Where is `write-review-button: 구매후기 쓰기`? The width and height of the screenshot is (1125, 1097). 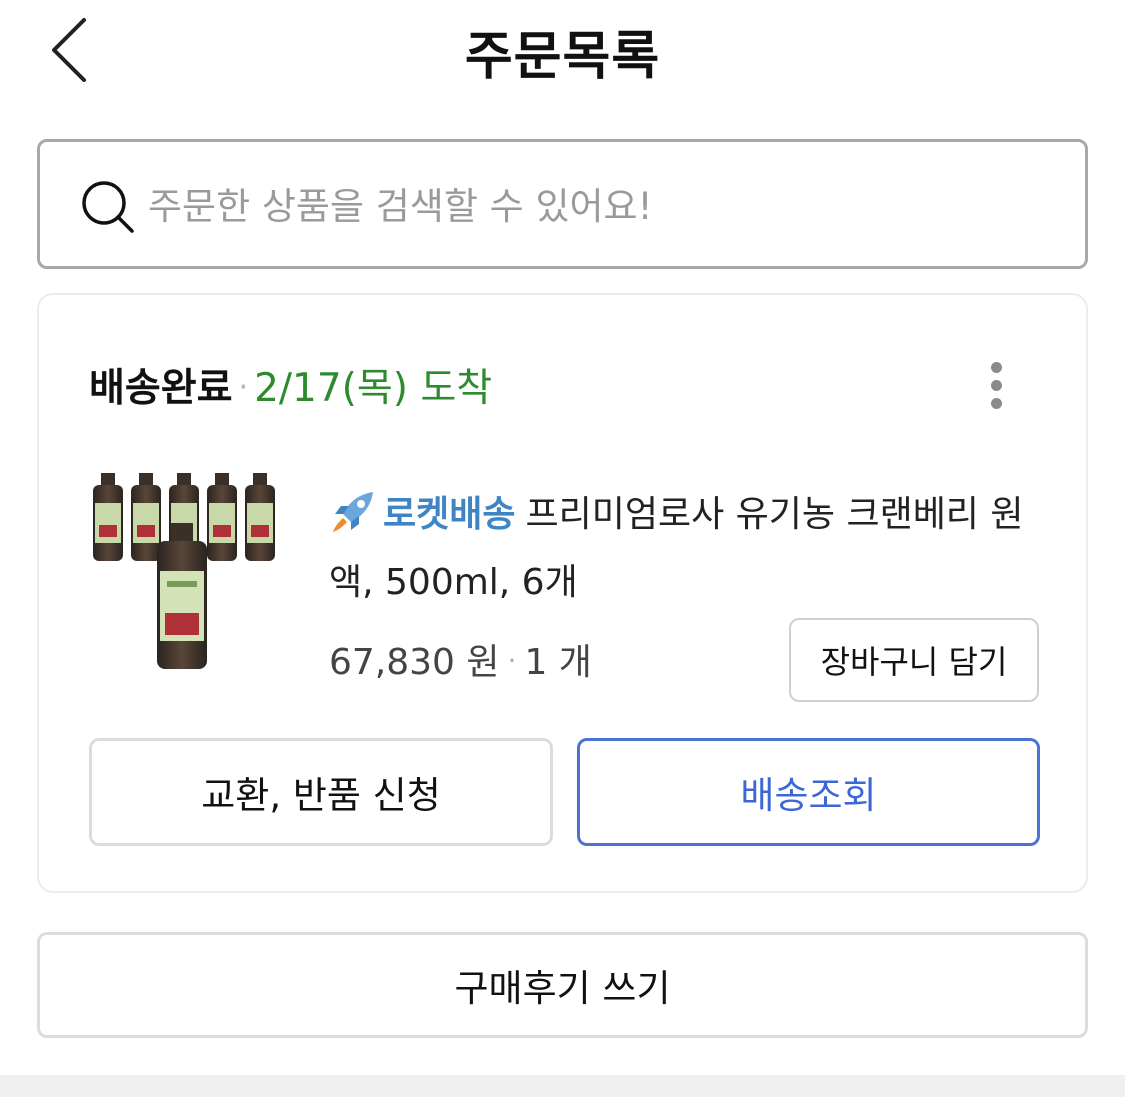
write-review-button: 구매후기 쓰기 is located at coordinates (562, 985).